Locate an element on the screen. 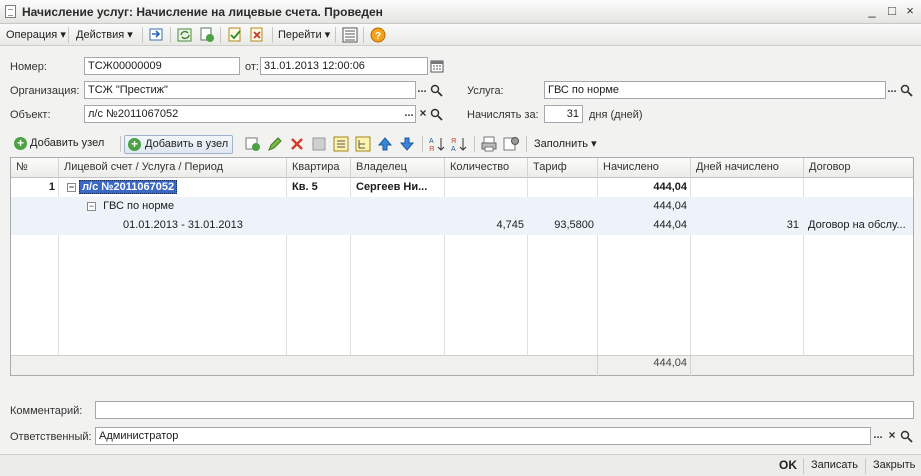 This screenshot has height=476, width=921. column-header: Договор is located at coordinates (858, 168).